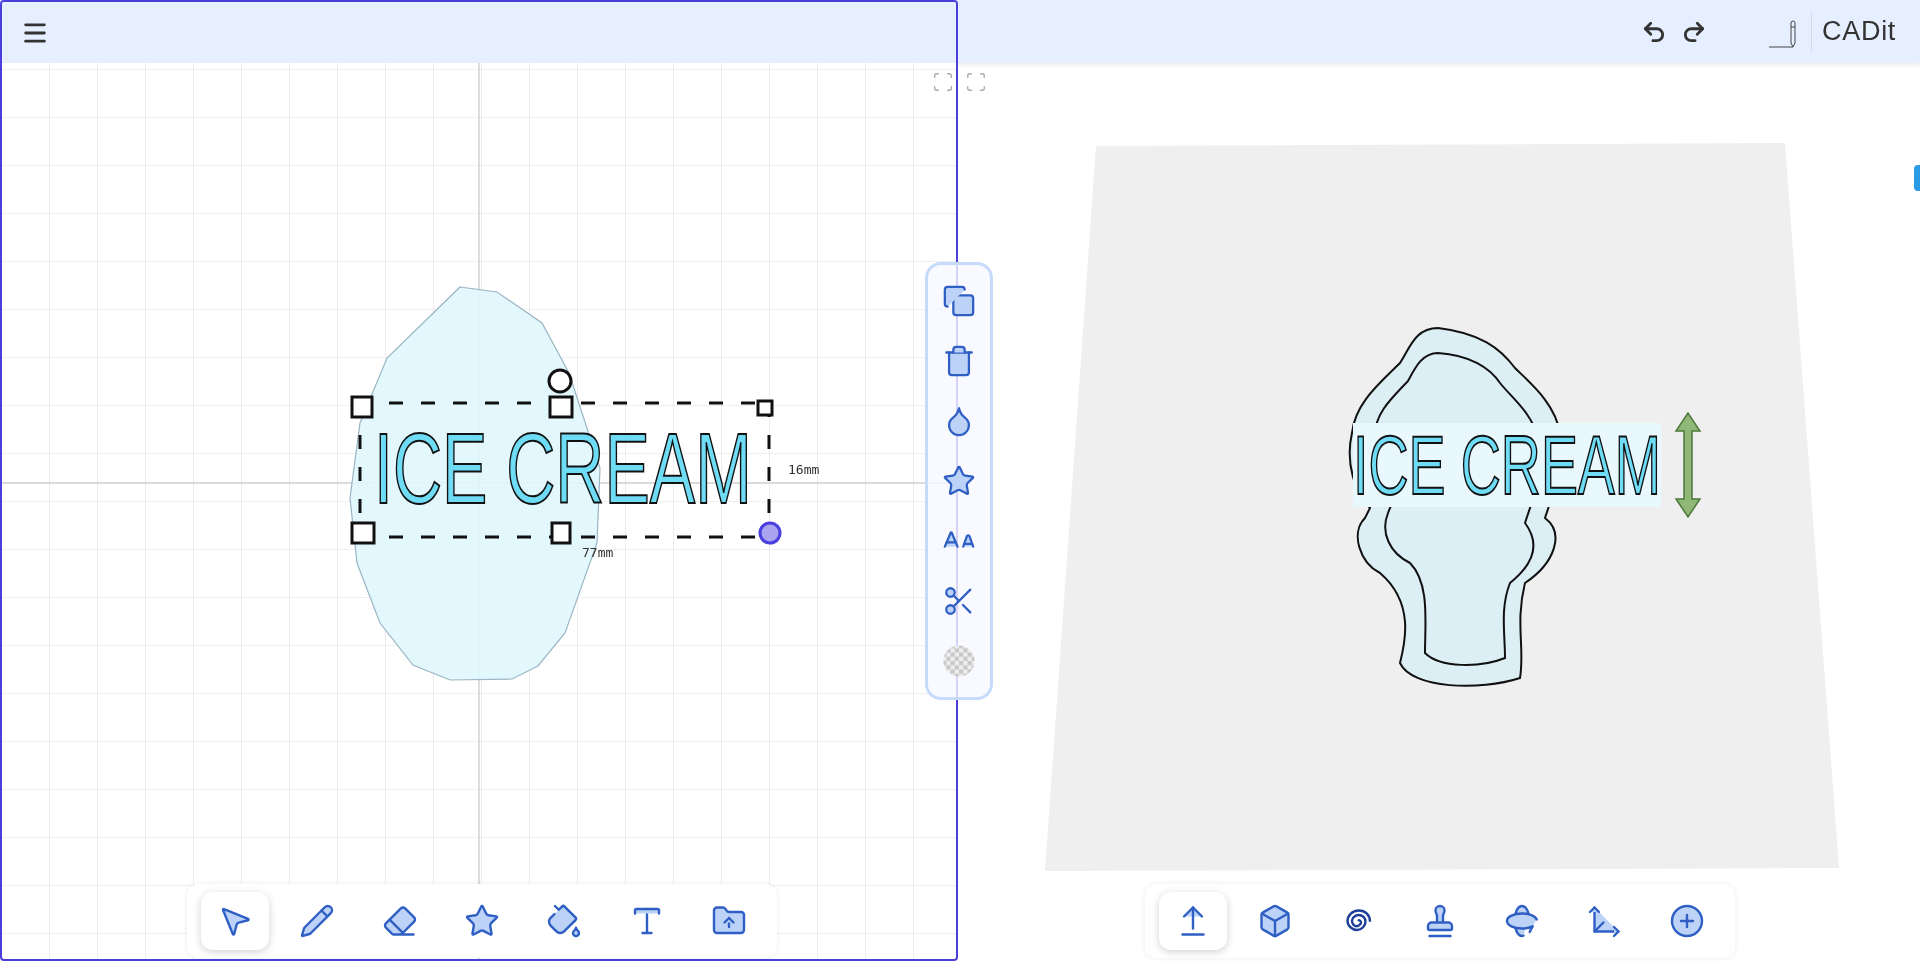 This screenshot has height=961, width=1920. Describe the element at coordinates (399, 921) in the screenshot. I see `eraser-icon` at that location.